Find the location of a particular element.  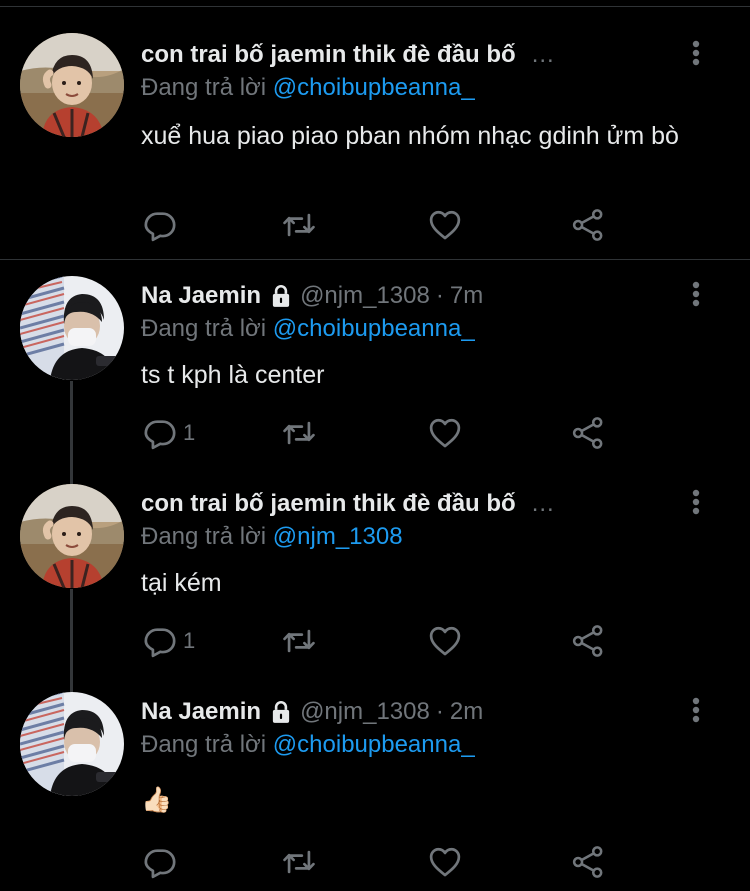

timestamp: 2m is located at coordinates (466, 712).